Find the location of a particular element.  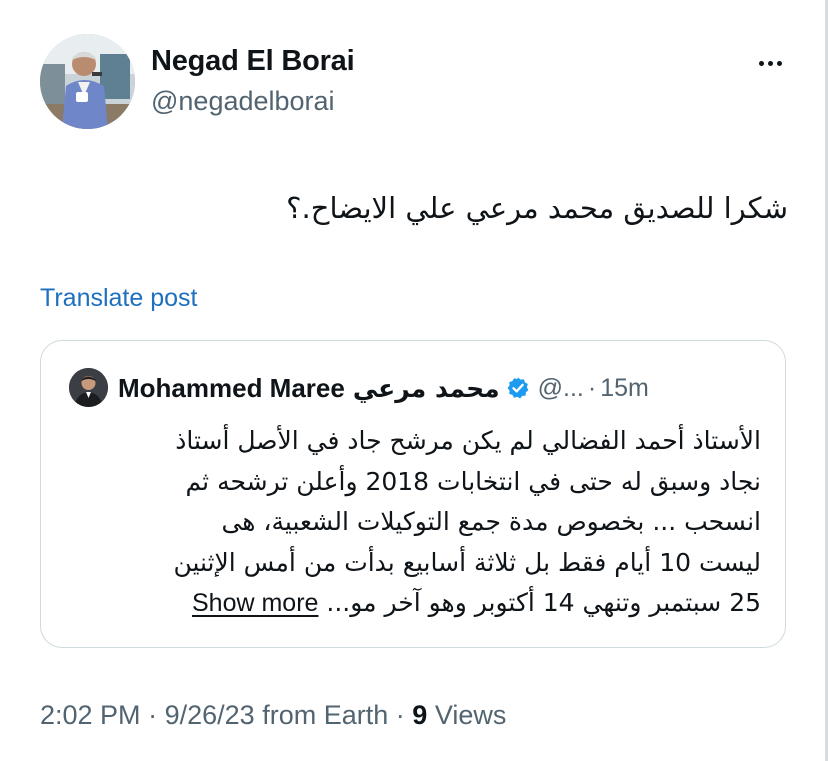

post-metadata: 2:02 PM · 9/26/23 from Earth · 9 Views is located at coordinates (273, 715).